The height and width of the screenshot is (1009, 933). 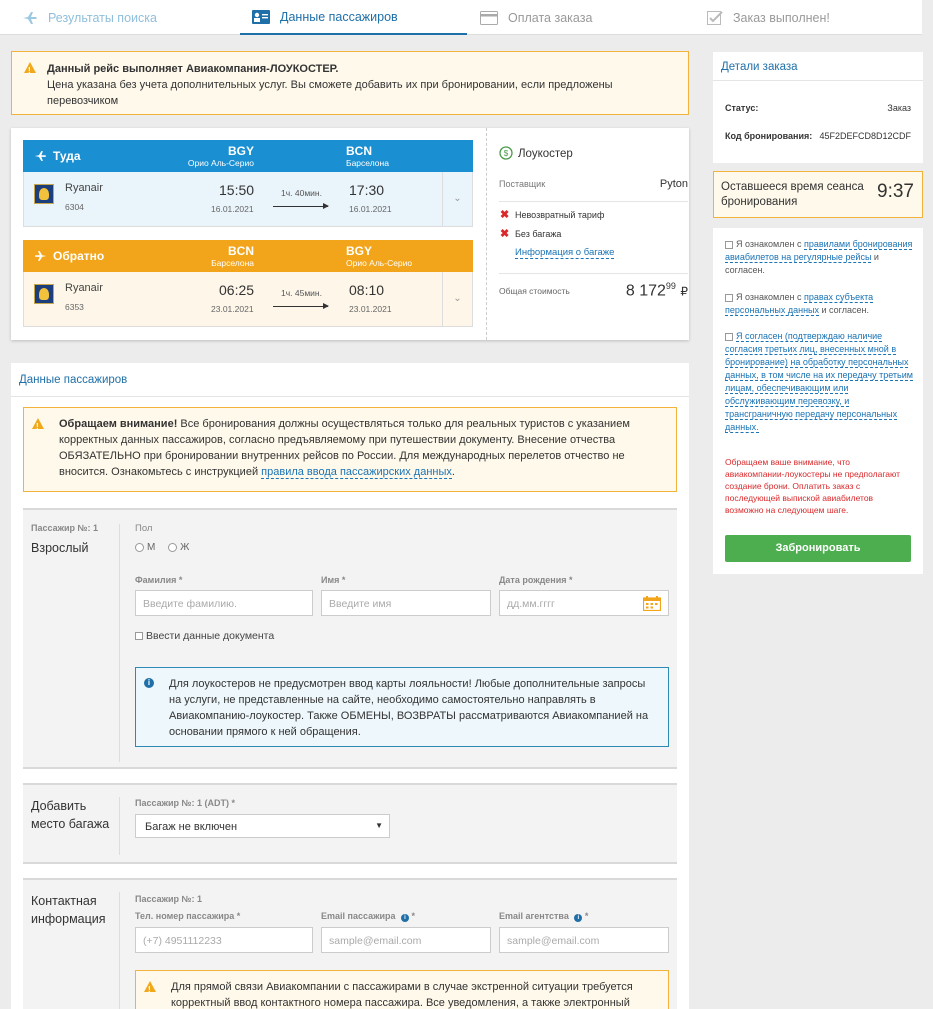 What do you see at coordinates (792, 194) in the screenshot?
I see `timer-label: Оставшееся время сеанса бронирования` at bounding box center [792, 194].